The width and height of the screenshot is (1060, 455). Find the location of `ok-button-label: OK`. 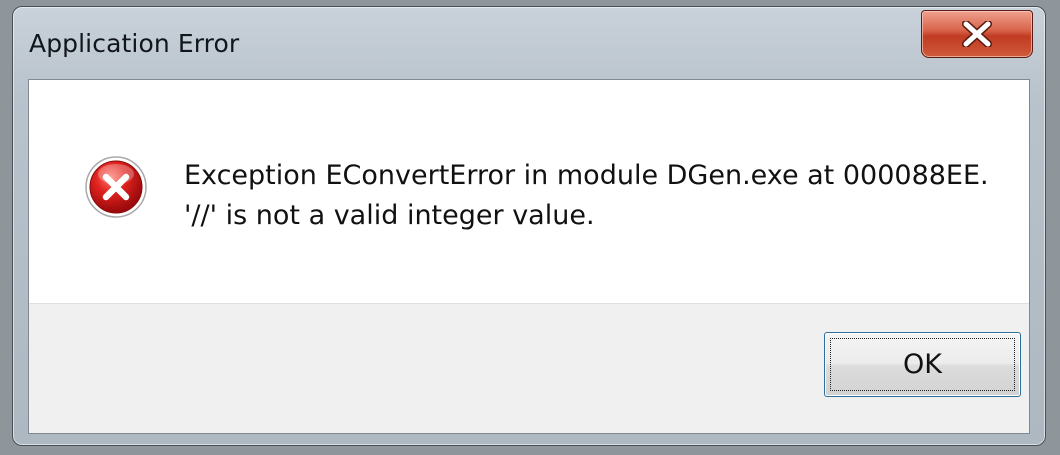

ok-button-label: OK is located at coordinates (922, 364).